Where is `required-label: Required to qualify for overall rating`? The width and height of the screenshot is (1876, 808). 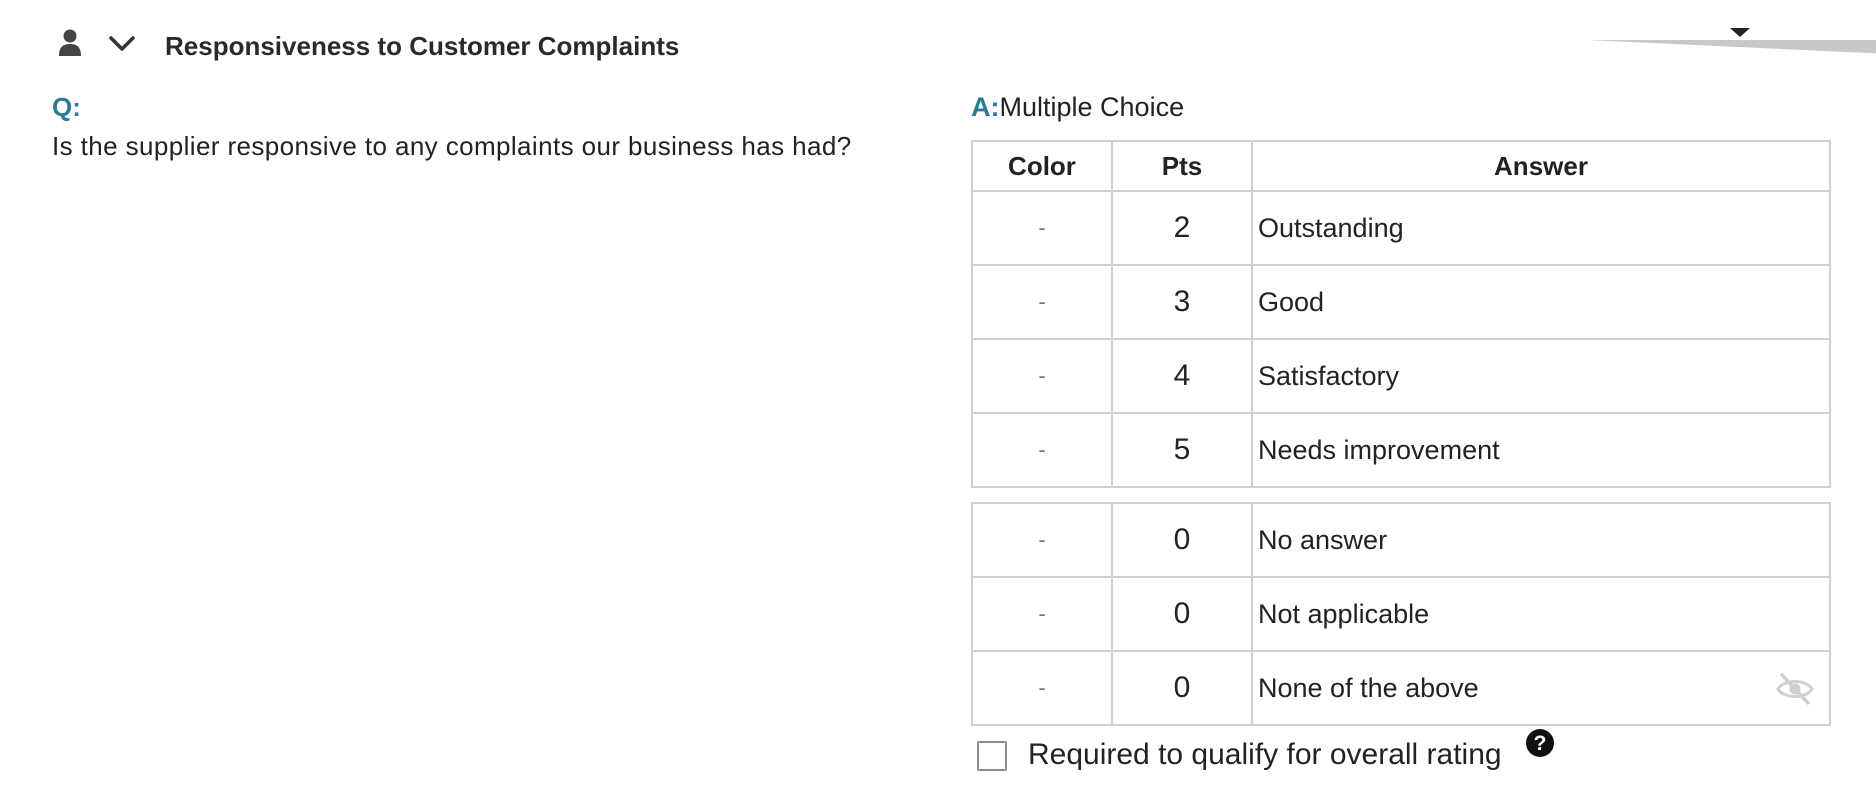 required-label: Required to qualify for overall rating is located at coordinates (1265, 755).